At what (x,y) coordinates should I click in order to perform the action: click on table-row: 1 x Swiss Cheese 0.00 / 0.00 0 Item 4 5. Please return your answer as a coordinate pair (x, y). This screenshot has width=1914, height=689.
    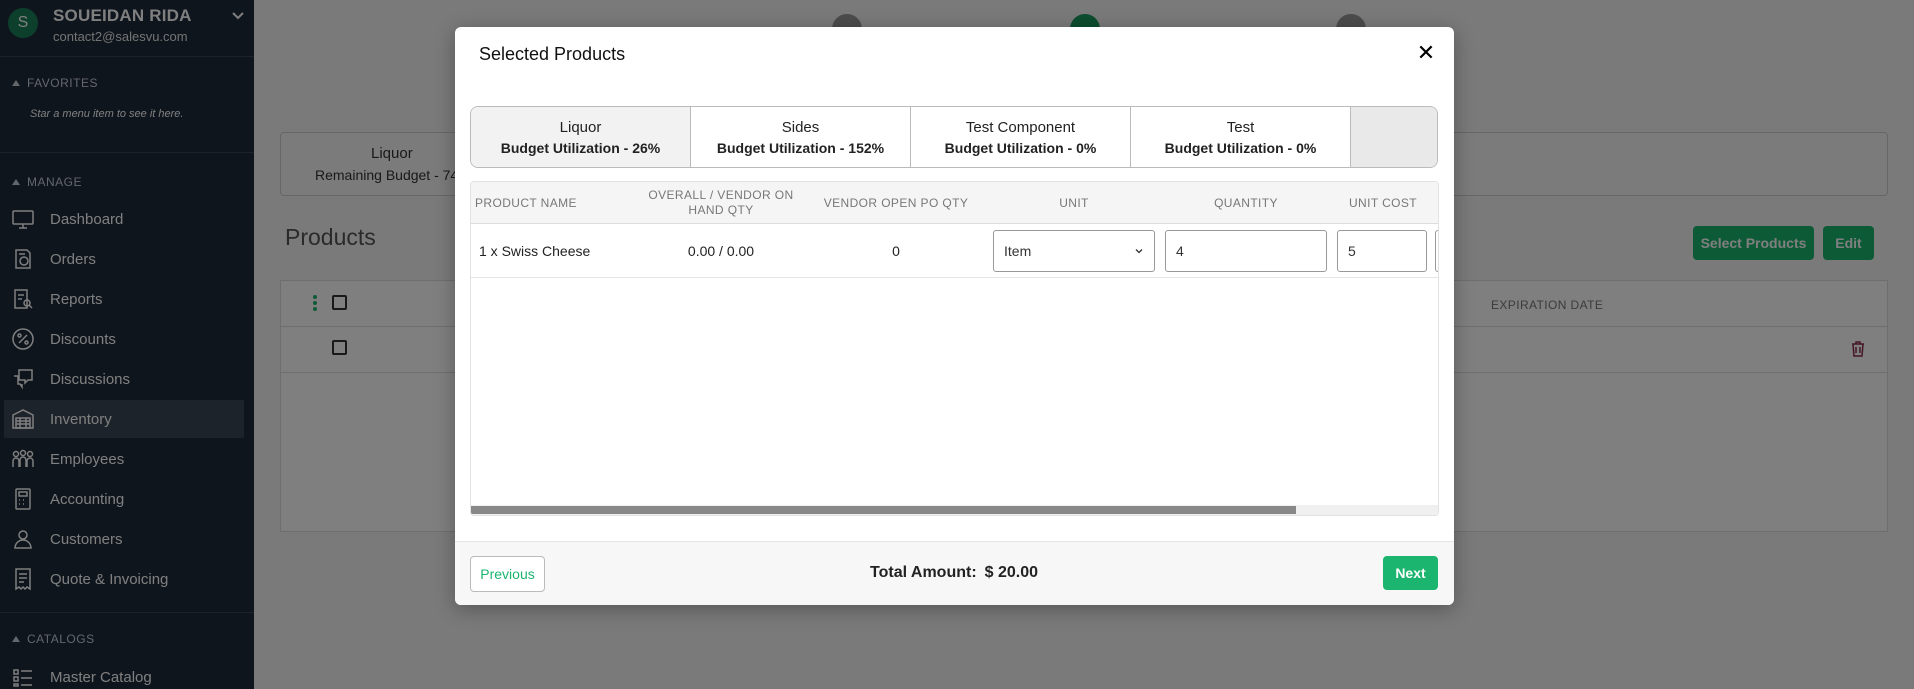
    Looking at the image, I should click on (954, 251).